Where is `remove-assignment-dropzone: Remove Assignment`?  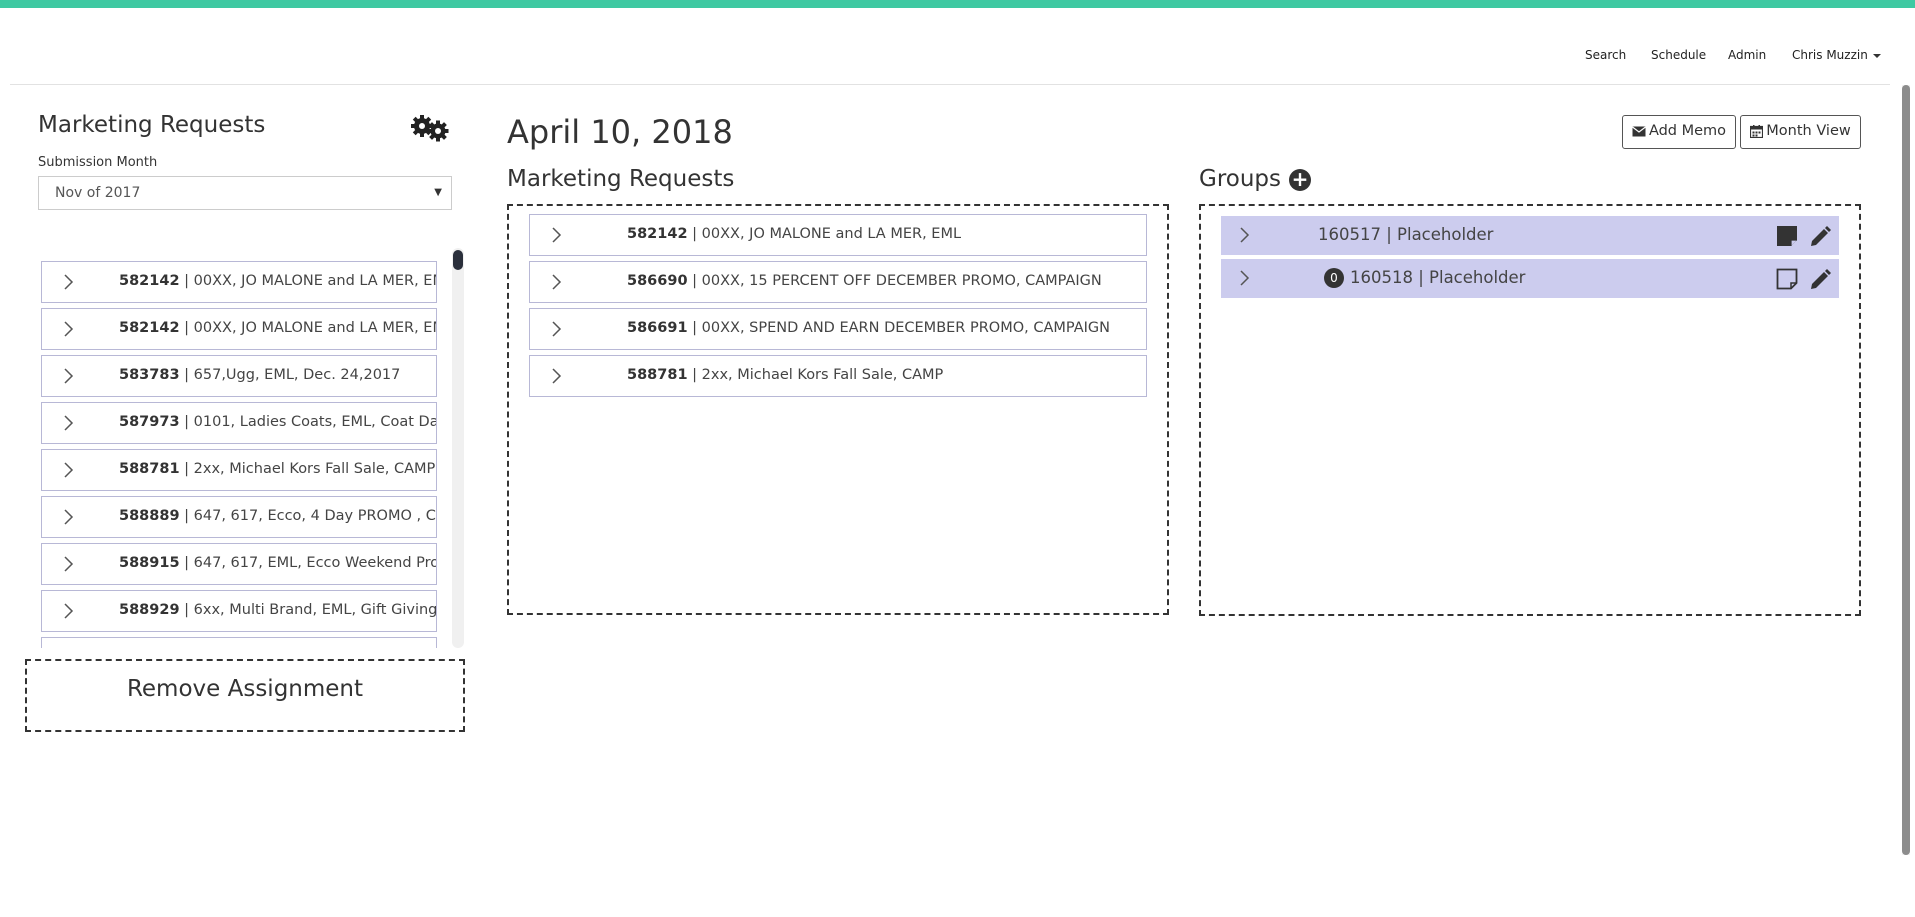
remove-assignment-dropzone: Remove Assignment is located at coordinates (245, 695).